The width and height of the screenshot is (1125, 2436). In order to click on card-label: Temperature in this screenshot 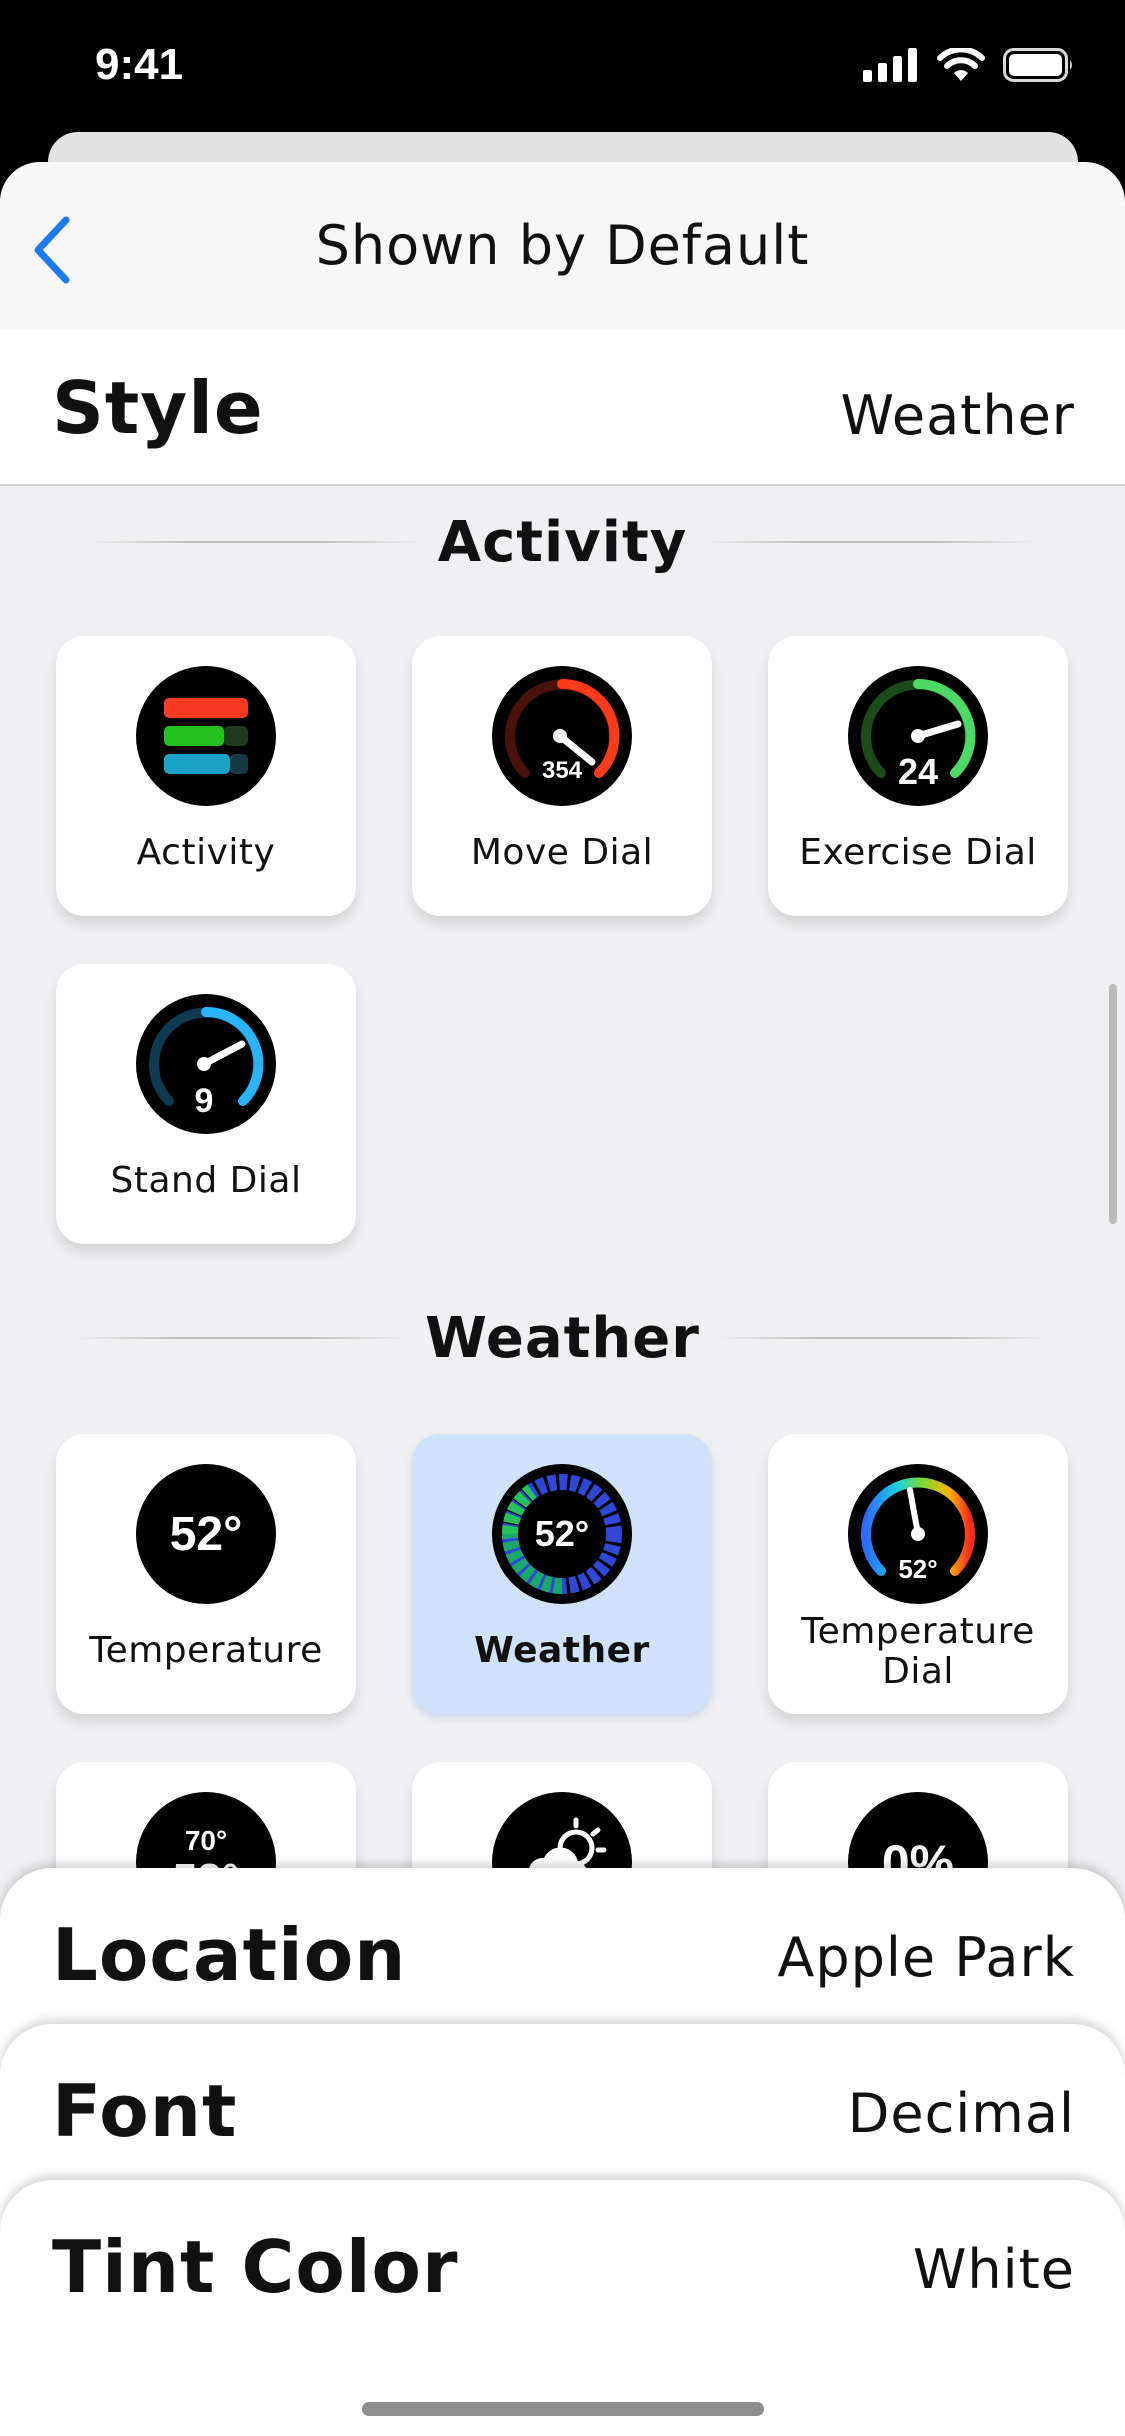, I will do `click(206, 1650)`.